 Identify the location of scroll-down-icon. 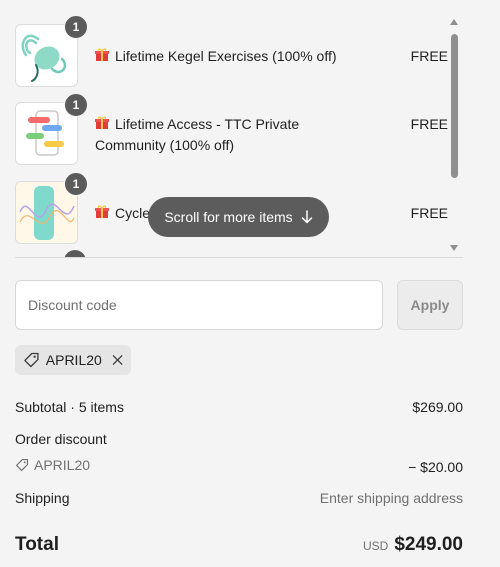
(454, 248).